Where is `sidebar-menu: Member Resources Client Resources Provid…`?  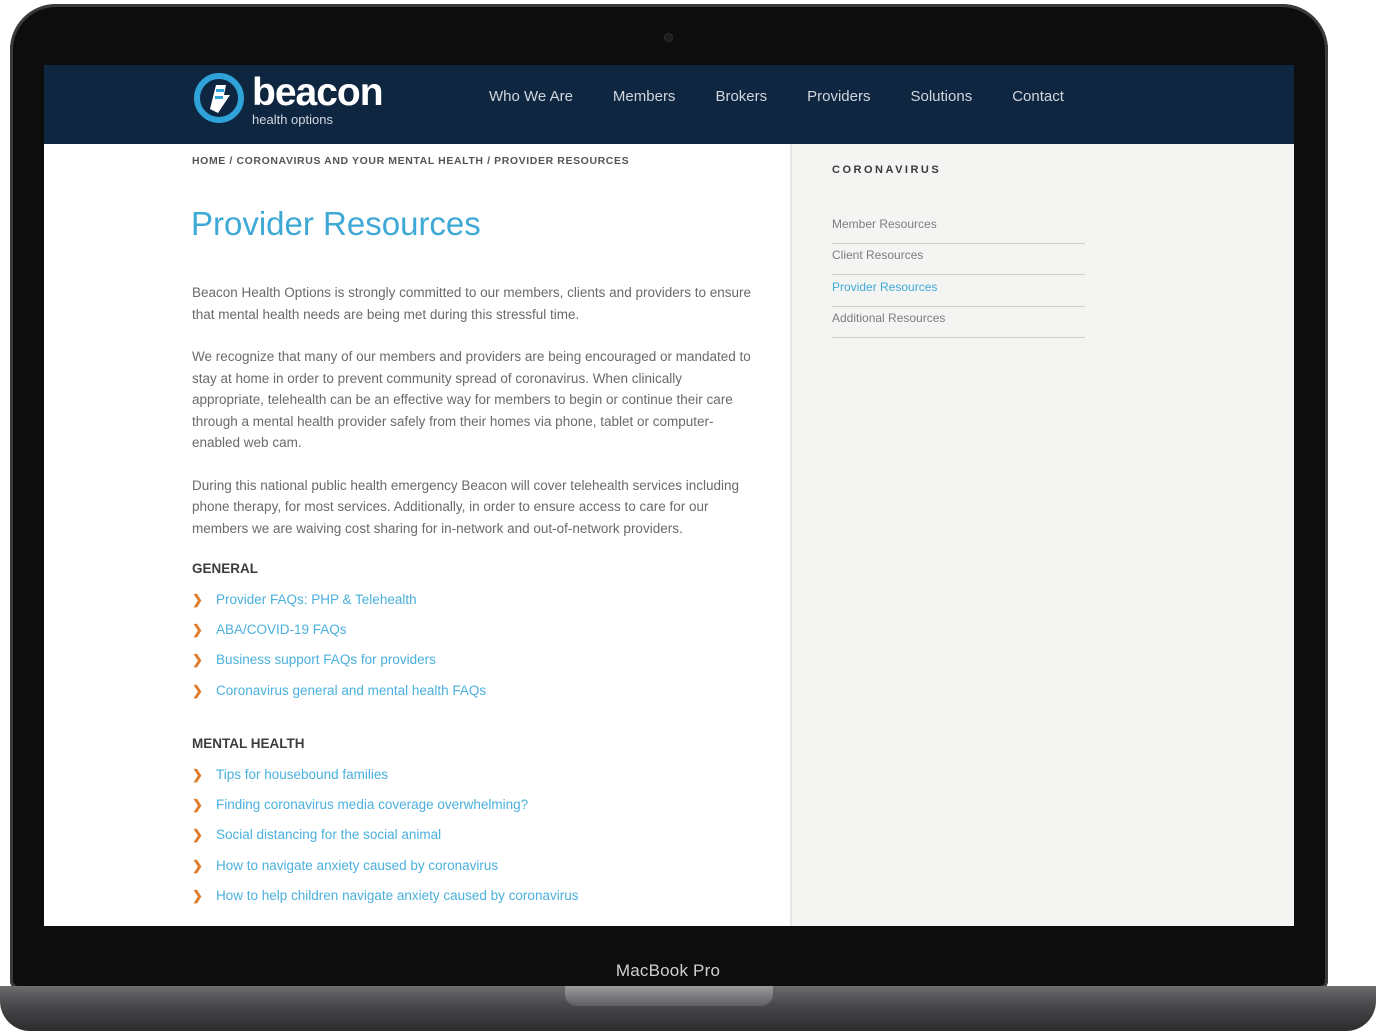
sidebar-menu: Member Resources Client Resources Provid… is located at coordinates (958, 276).